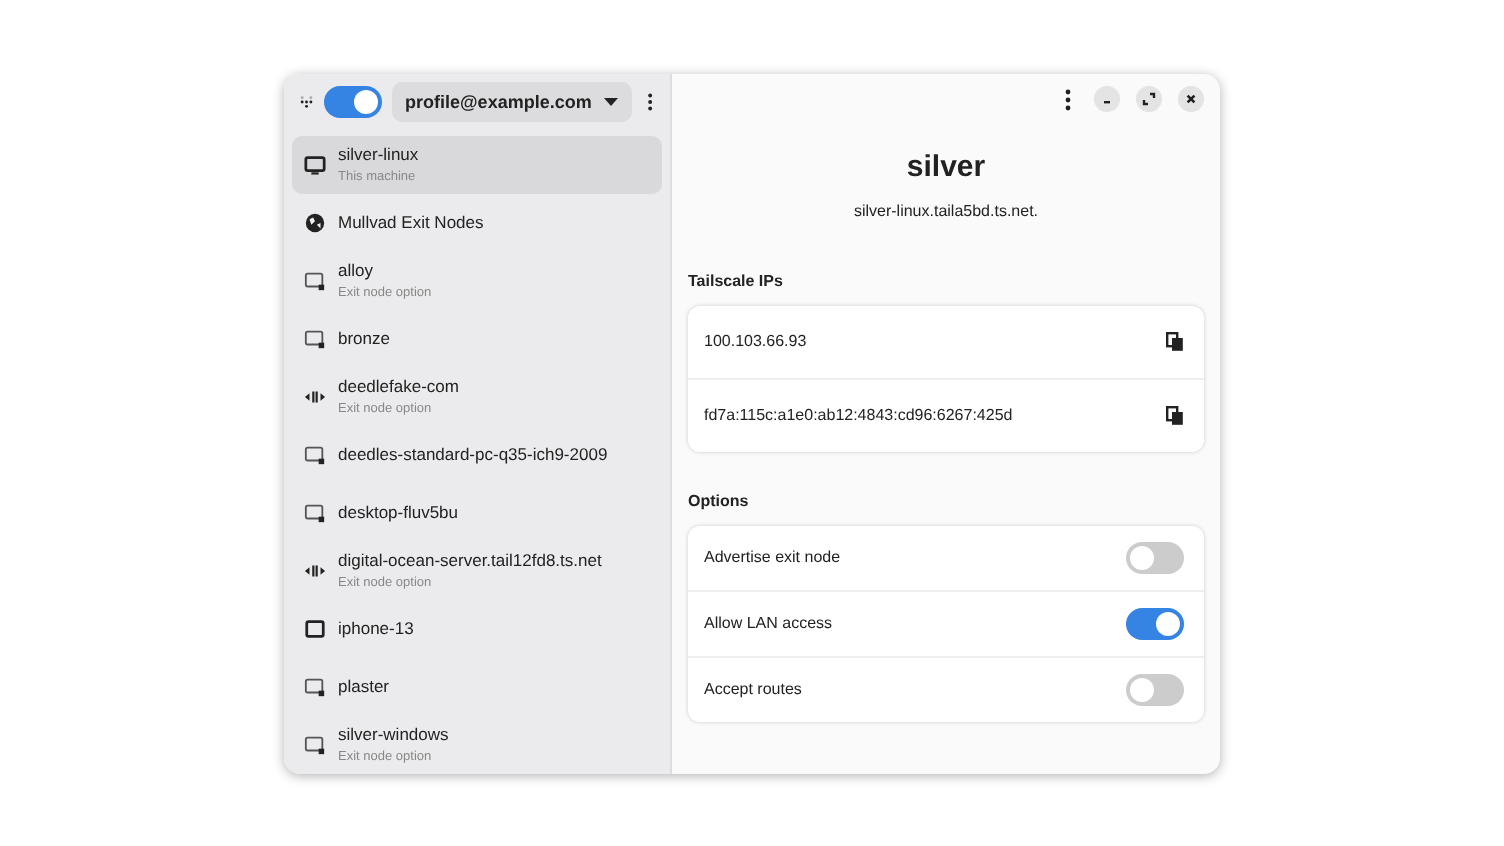 This screenshot has width=1504, height=846. I want to click on device-name: silver-linux, so click(378, 154).